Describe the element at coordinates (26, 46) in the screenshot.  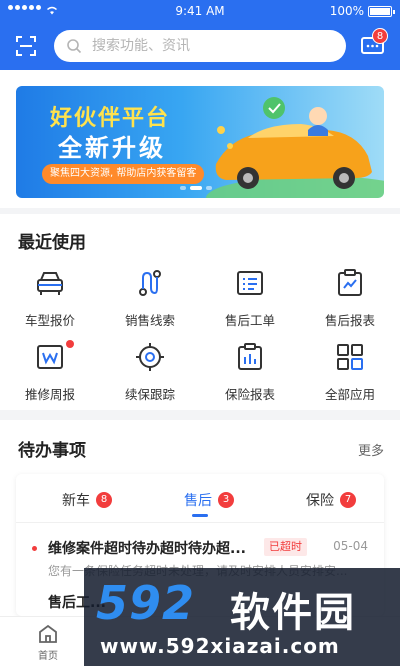
I see `scan-icon` at that location.